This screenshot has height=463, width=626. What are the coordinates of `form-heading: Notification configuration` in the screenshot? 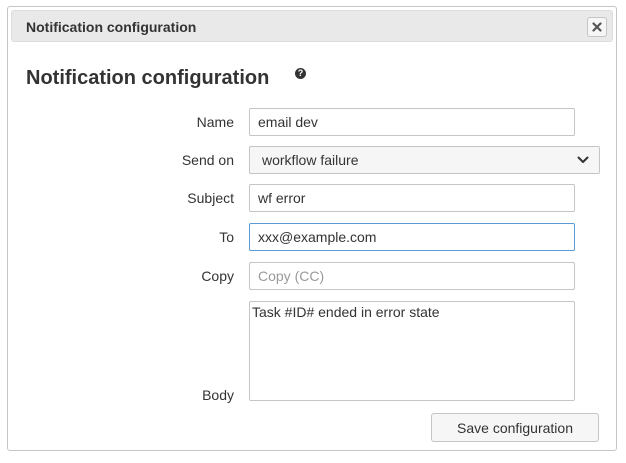 It's located at (148, 78).